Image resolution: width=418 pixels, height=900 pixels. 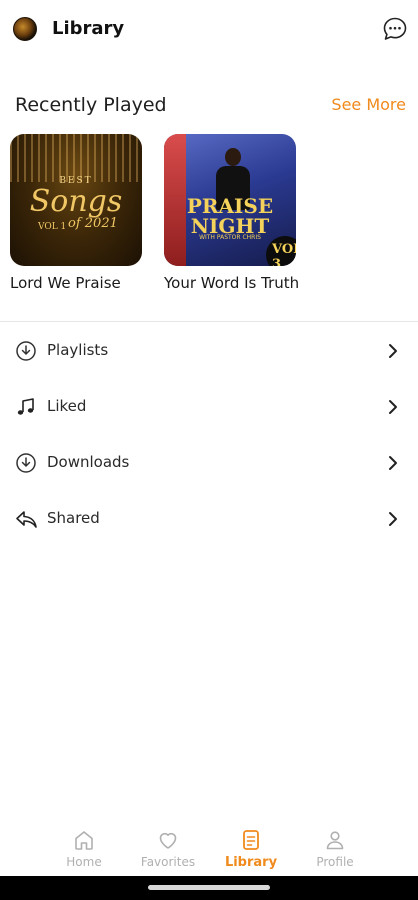 What do you see at coordinates (168, 862) in the screenshot?
I see `nav-label: Favorites` at bounding box center [168, 862].